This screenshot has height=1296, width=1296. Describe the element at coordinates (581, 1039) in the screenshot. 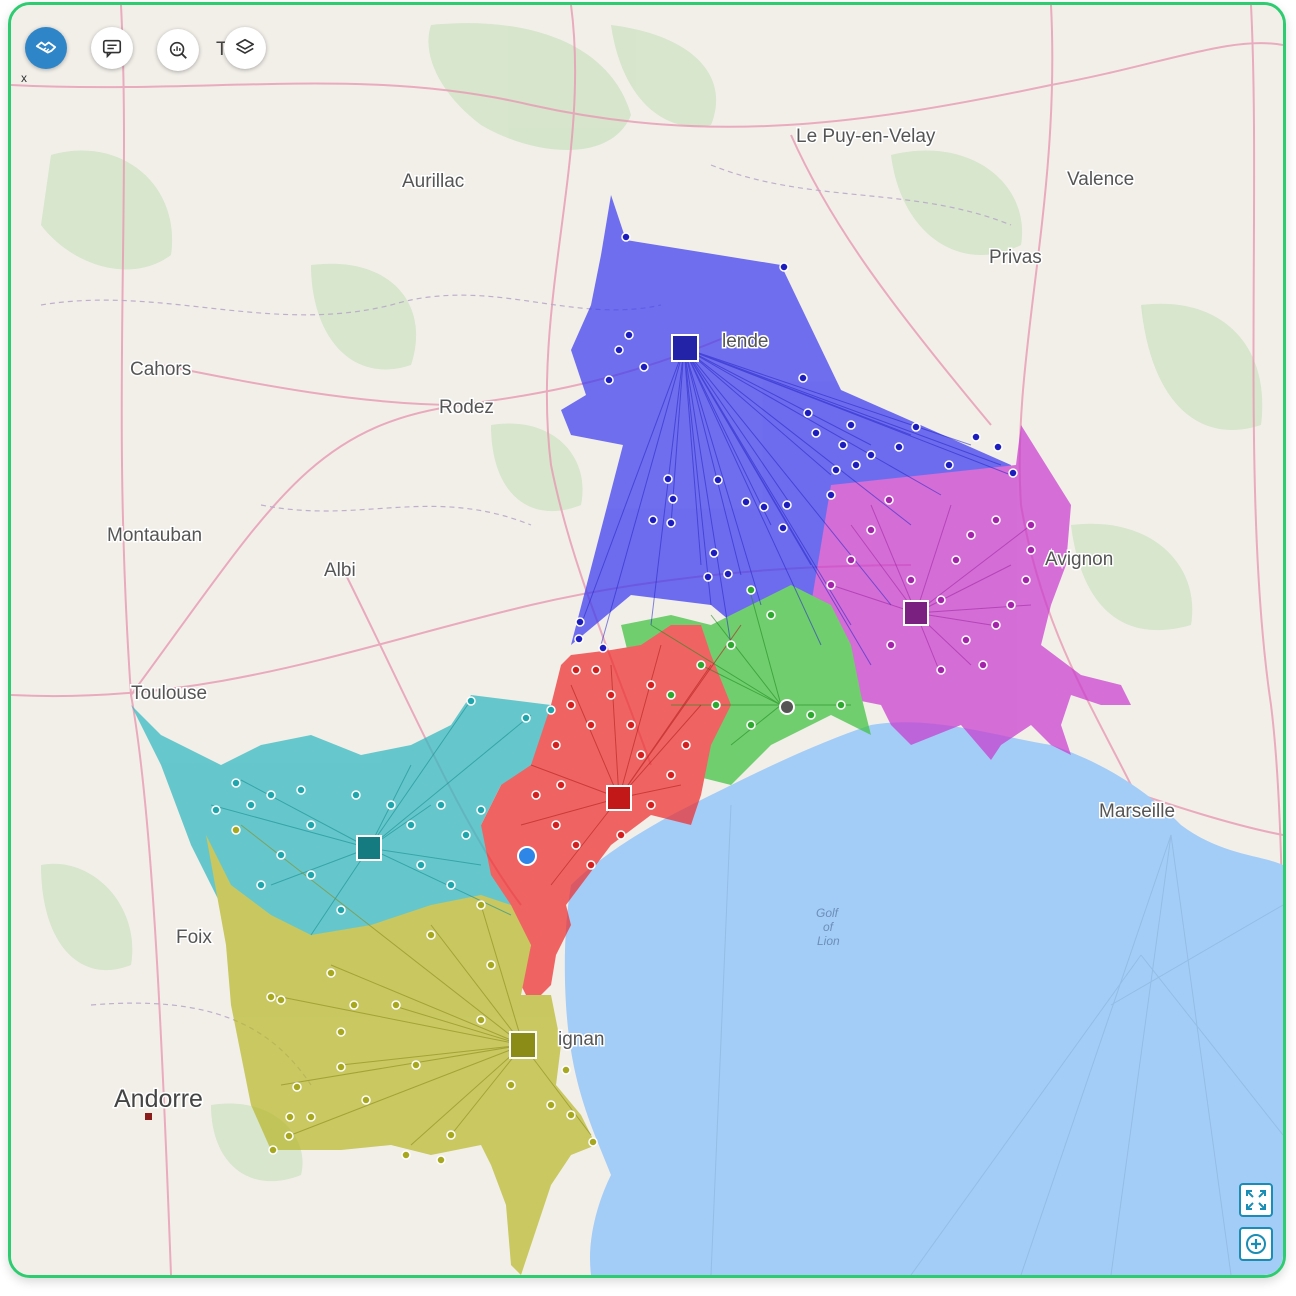

I see `label-perpignan: ignan` at that location.